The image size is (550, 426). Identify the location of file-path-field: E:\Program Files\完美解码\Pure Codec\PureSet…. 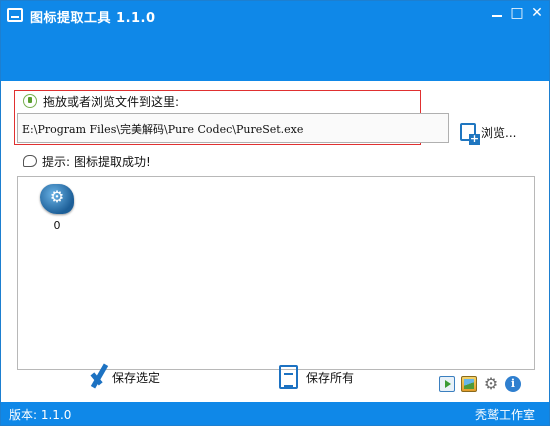
(233, 128).